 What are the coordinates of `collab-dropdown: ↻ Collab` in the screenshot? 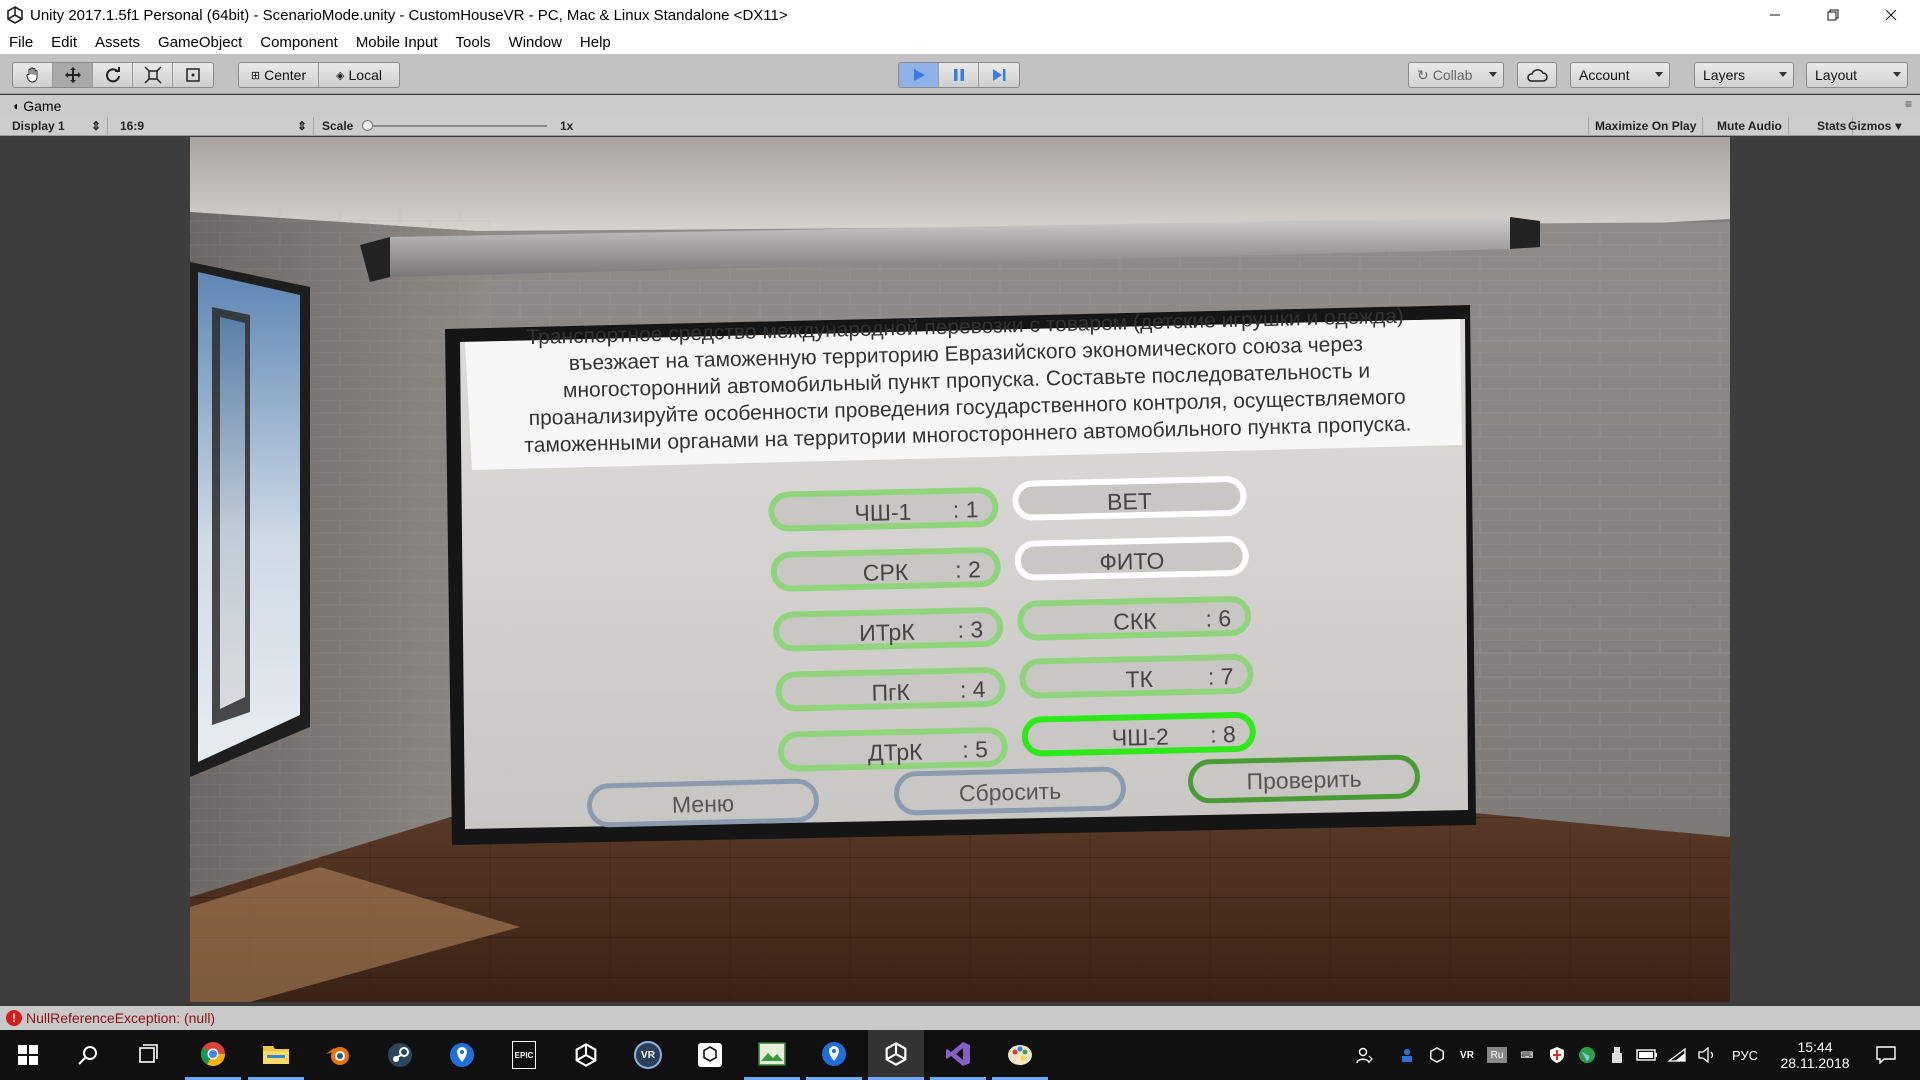 It's located at (1456, 75).